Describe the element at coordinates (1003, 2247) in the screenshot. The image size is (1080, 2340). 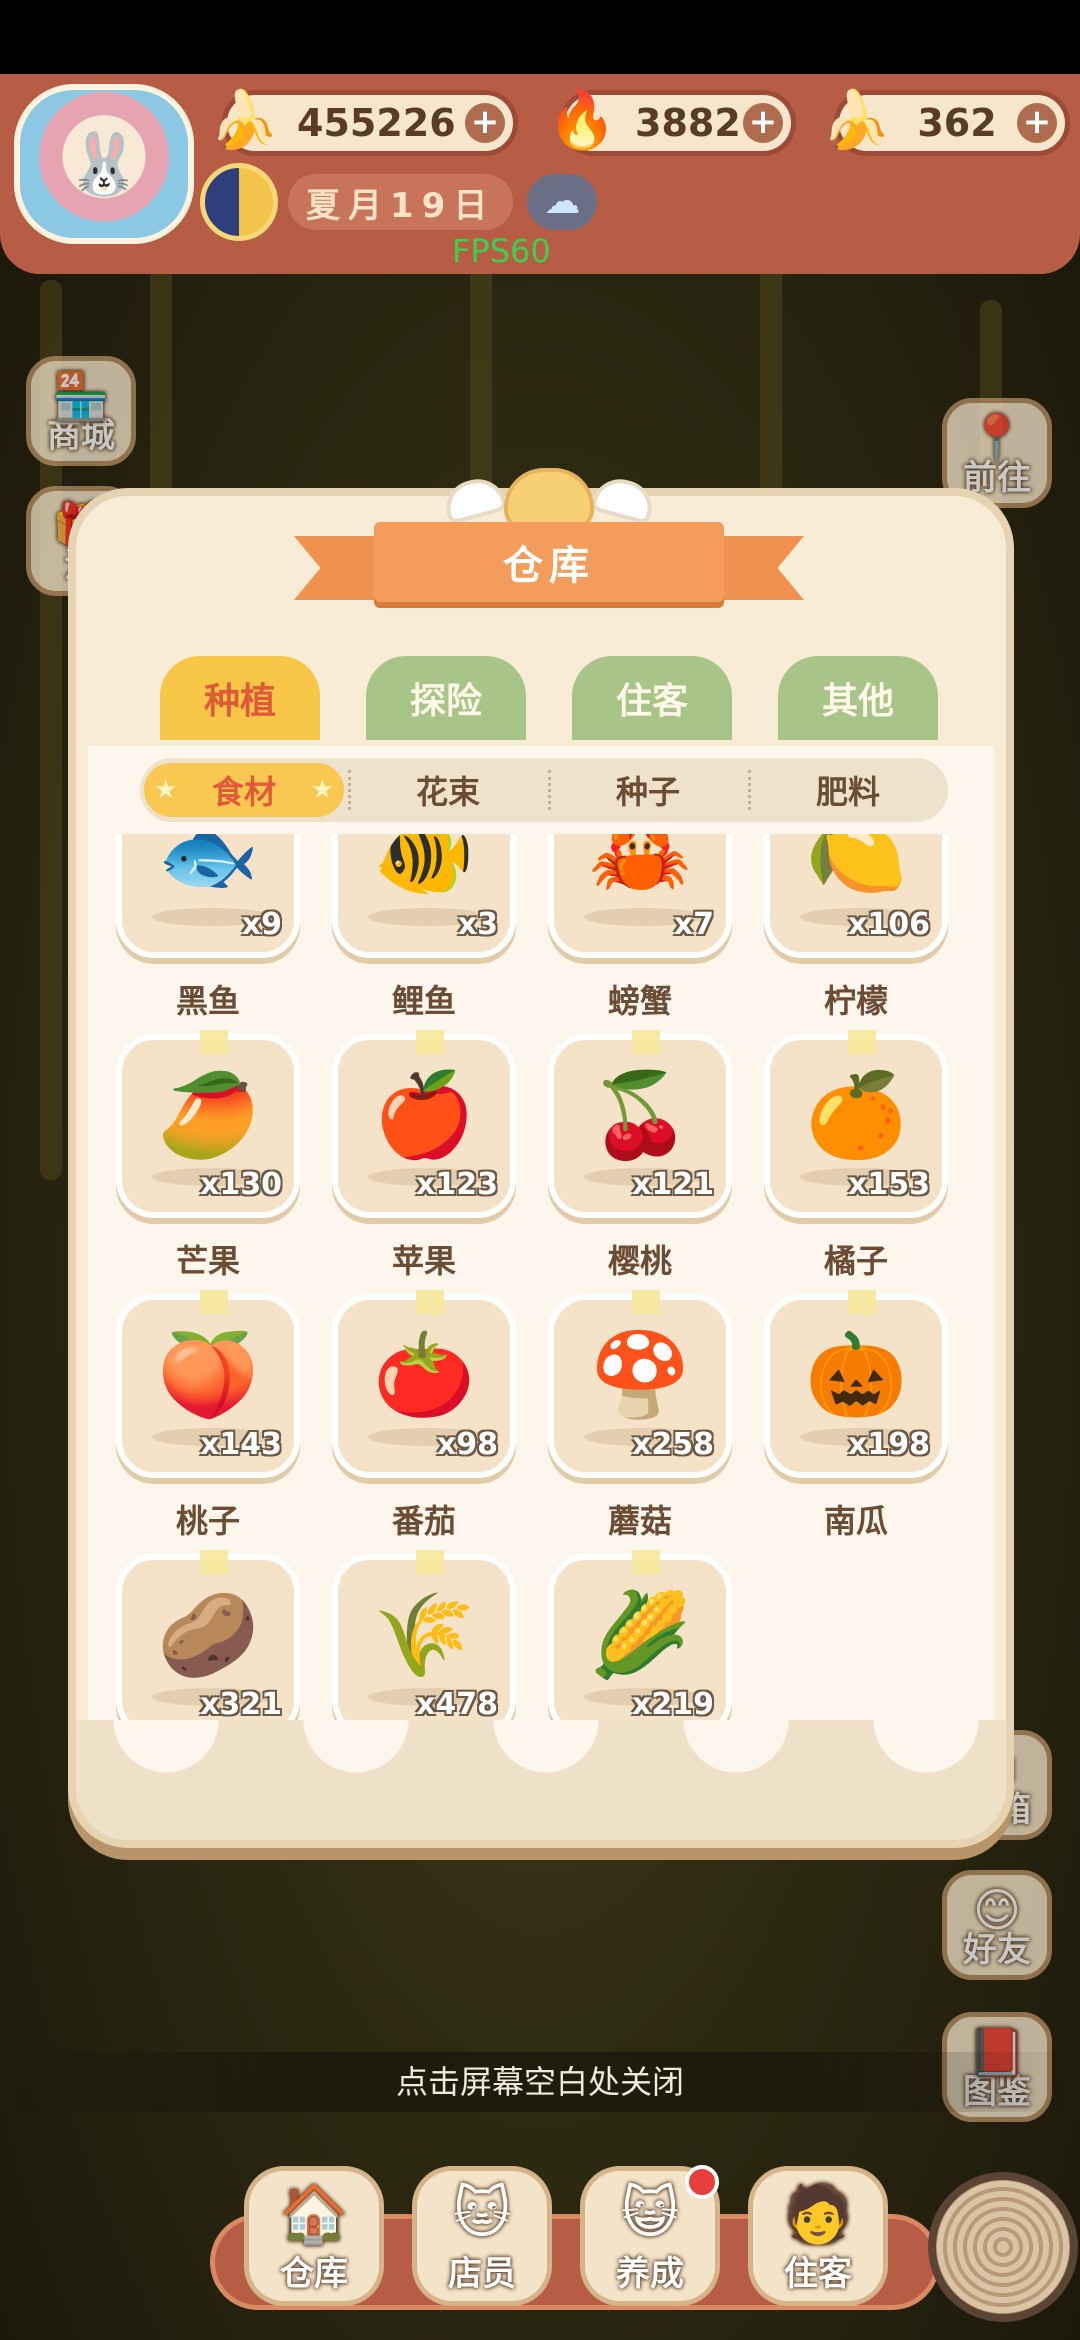
I see `yarn-ball-button` at that location.